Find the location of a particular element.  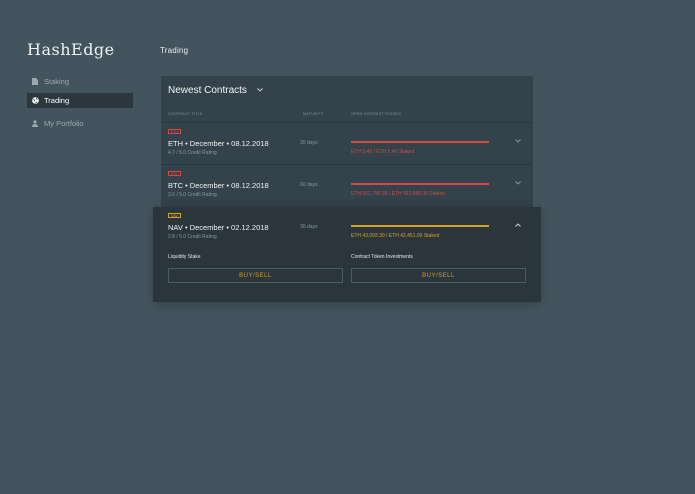

contract-tag: BTC is located at coordinates (174, 173).